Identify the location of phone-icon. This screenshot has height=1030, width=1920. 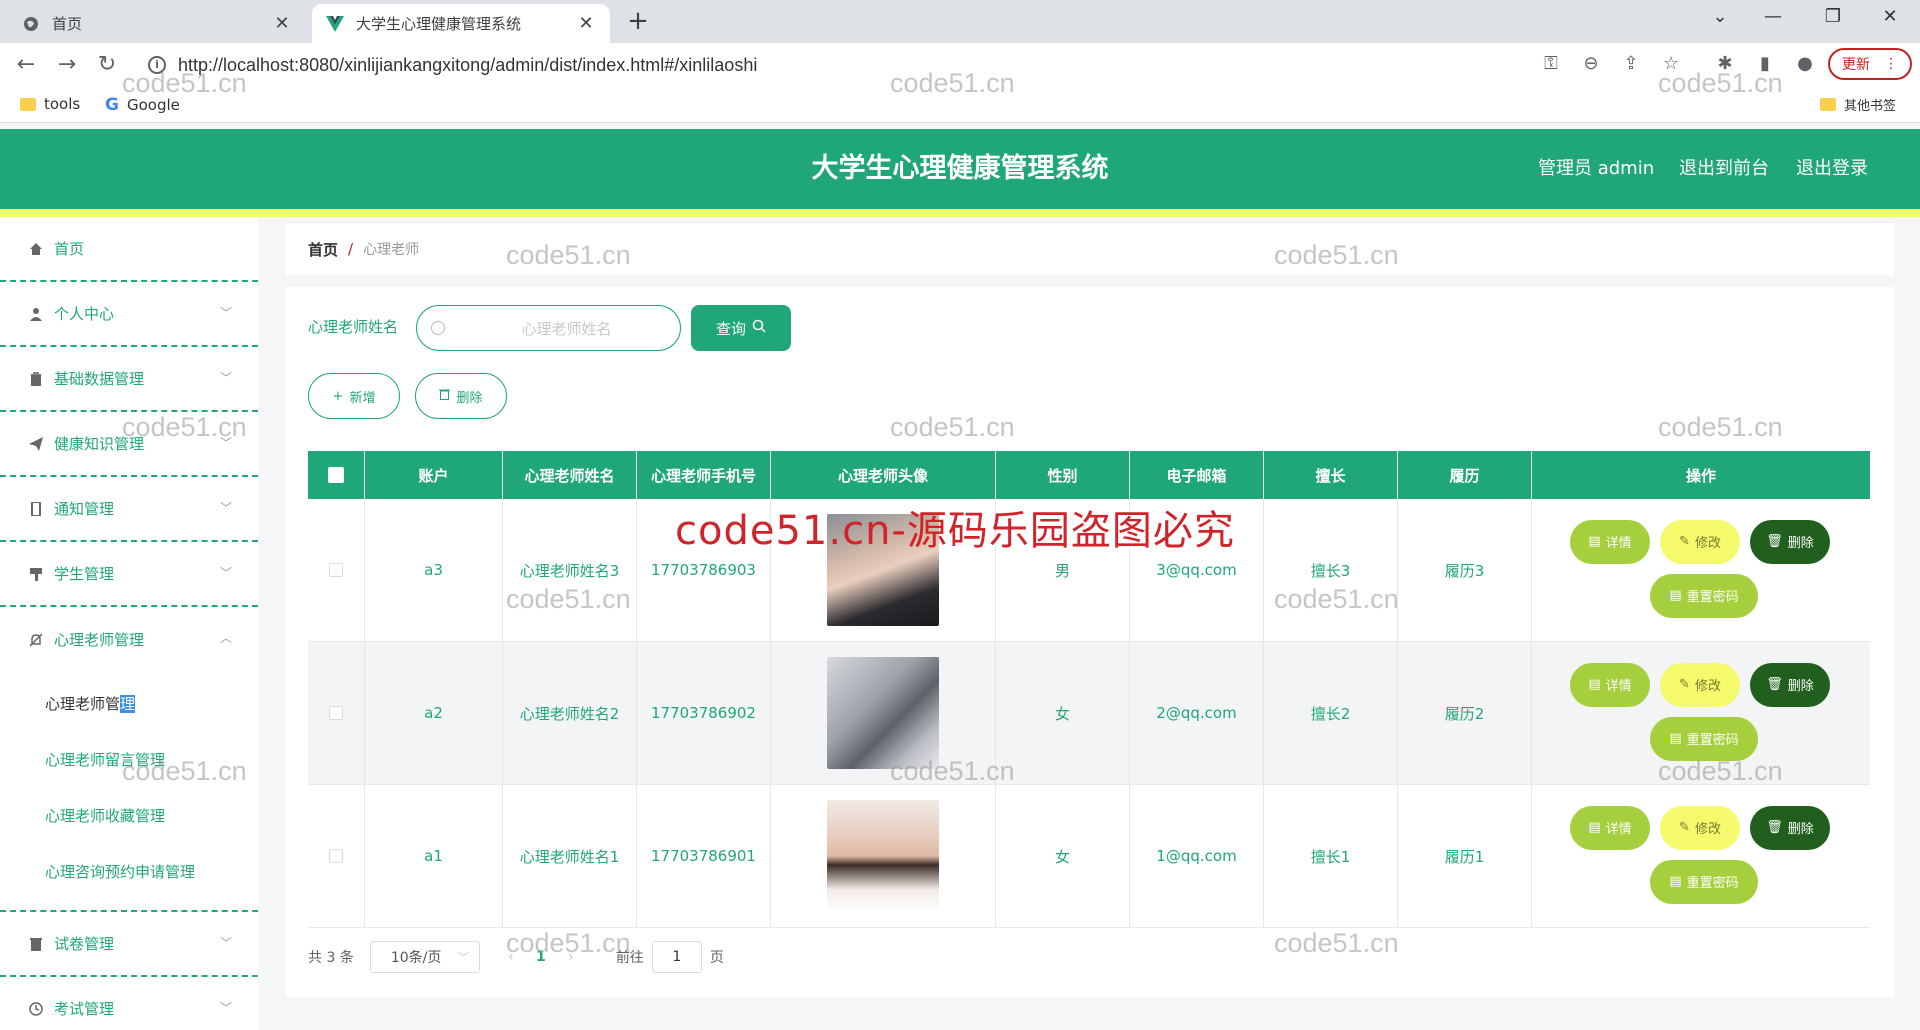
(36, 509).